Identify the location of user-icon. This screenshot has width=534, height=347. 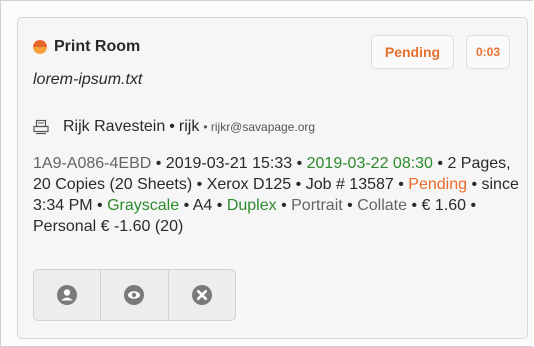
(67, 295).